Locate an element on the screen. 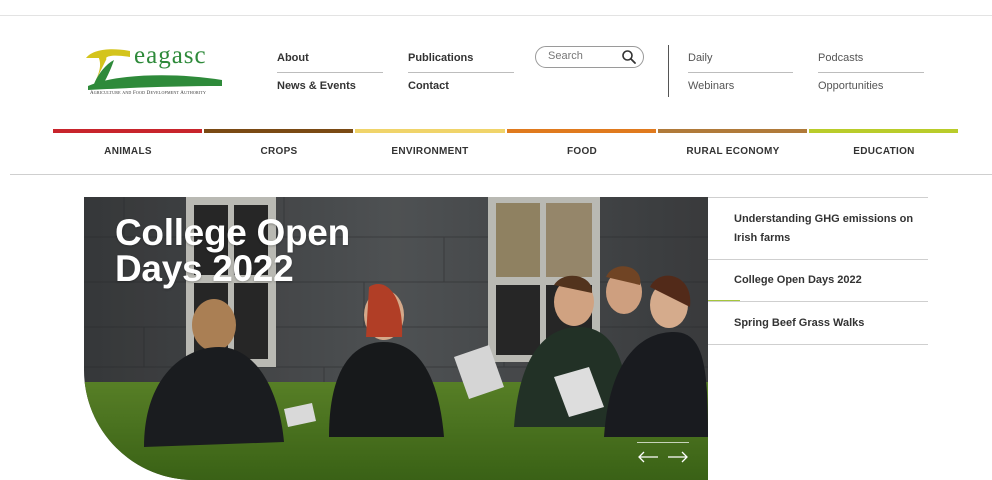 The image size is (992, 480). nav-about: About is located at coordinates (293, 58).